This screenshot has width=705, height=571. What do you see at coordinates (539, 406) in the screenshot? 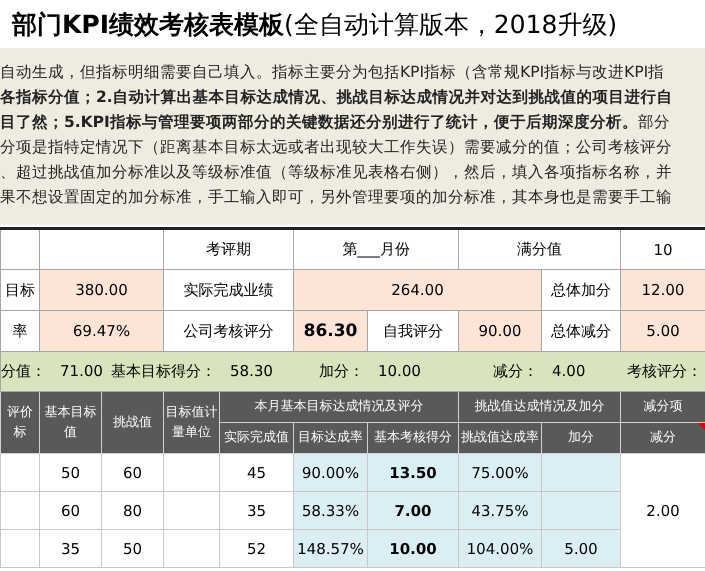
I see `column-header: 挑战值达成情况及加分` at bounding box center [539, 406].